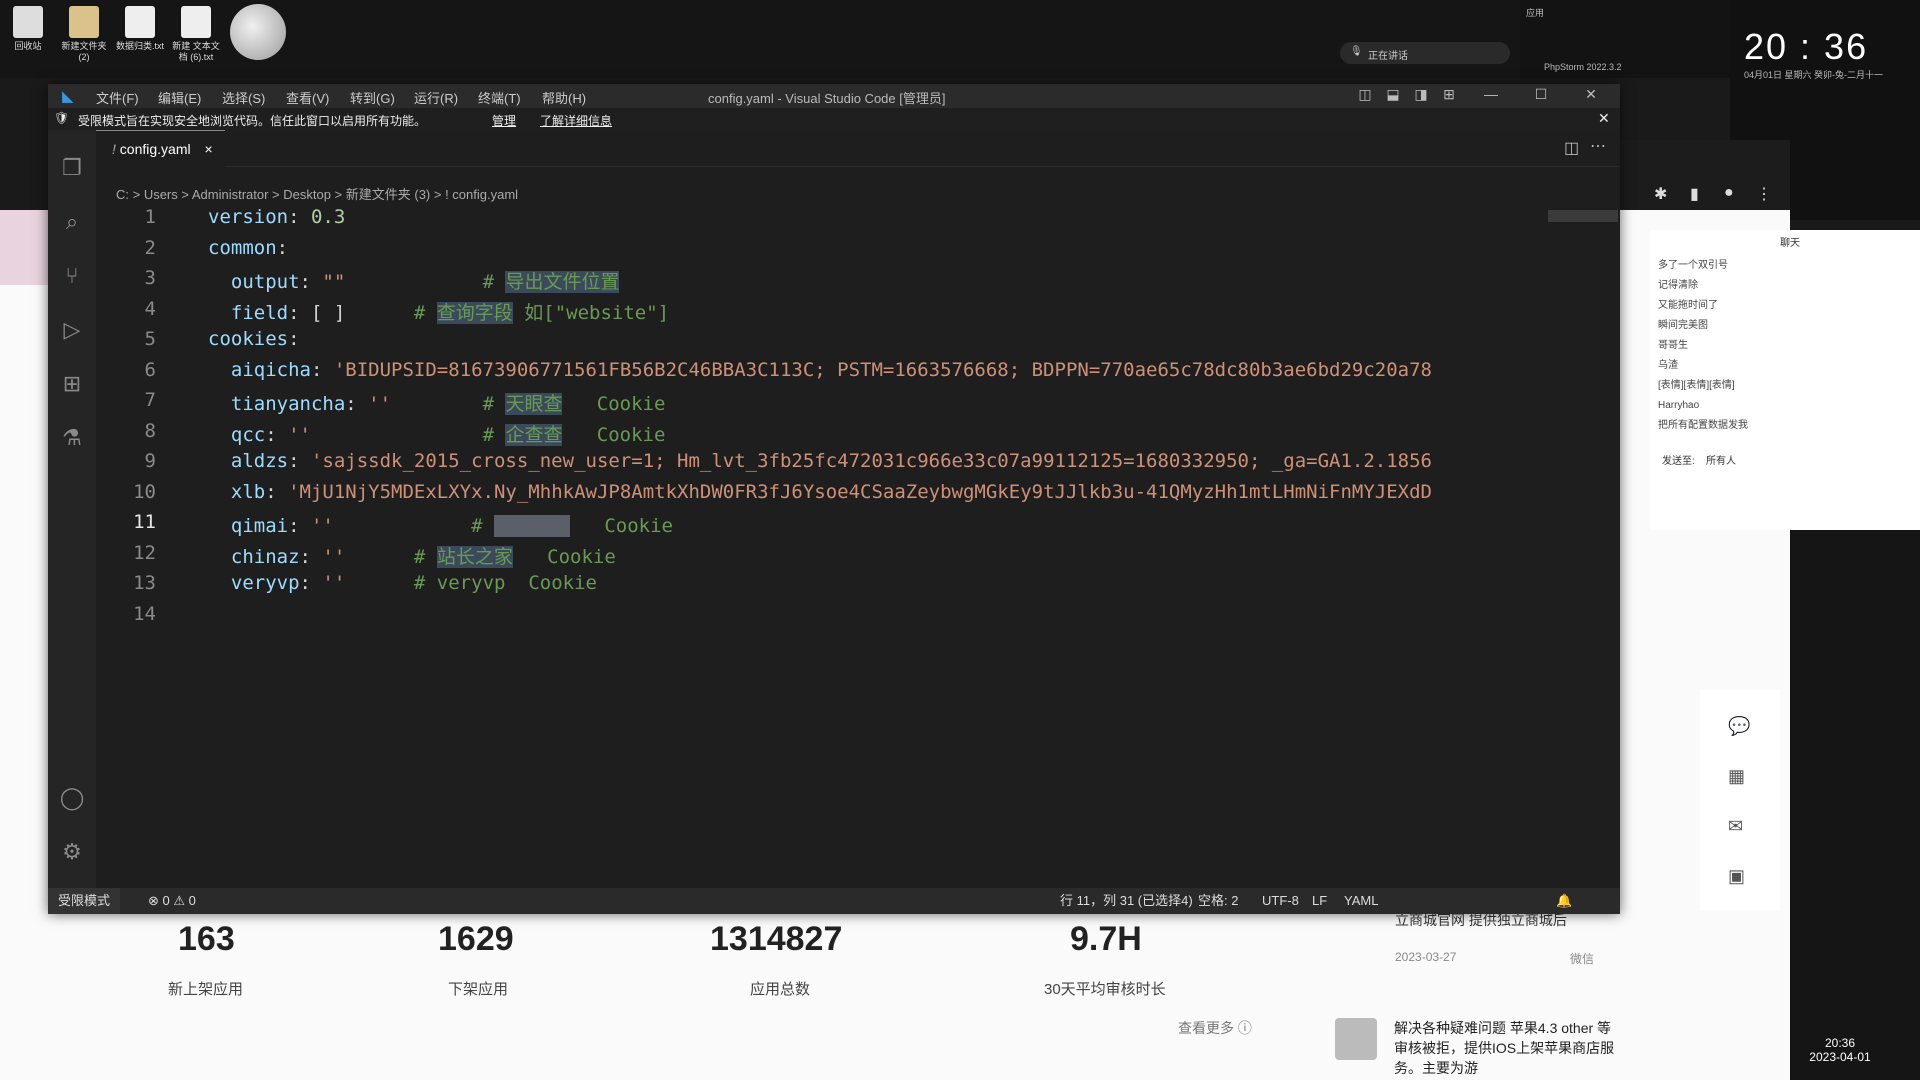  Describe the element at coordinates (1604, 118) in the screenshot. I see `close-banner-icon: ✕` at that location.